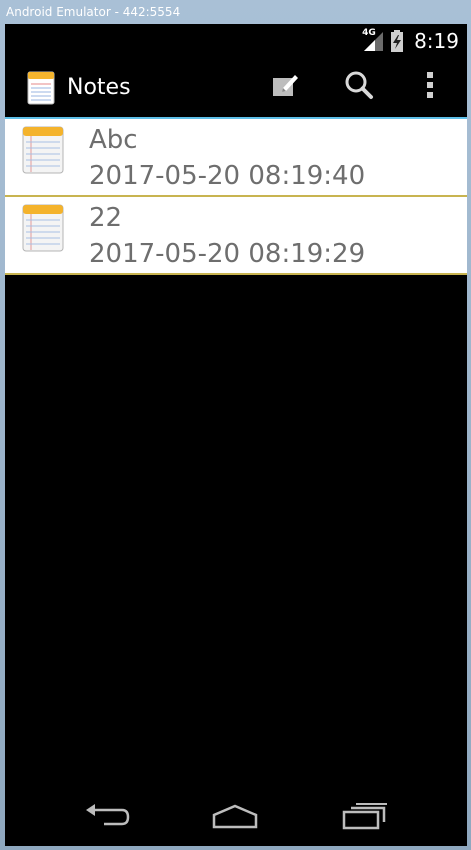  What do you see at coordinates (93, 12) in the screenshot?
I see `window-title: Android Emulator - 442:5554` at bounding box center [93, 12].